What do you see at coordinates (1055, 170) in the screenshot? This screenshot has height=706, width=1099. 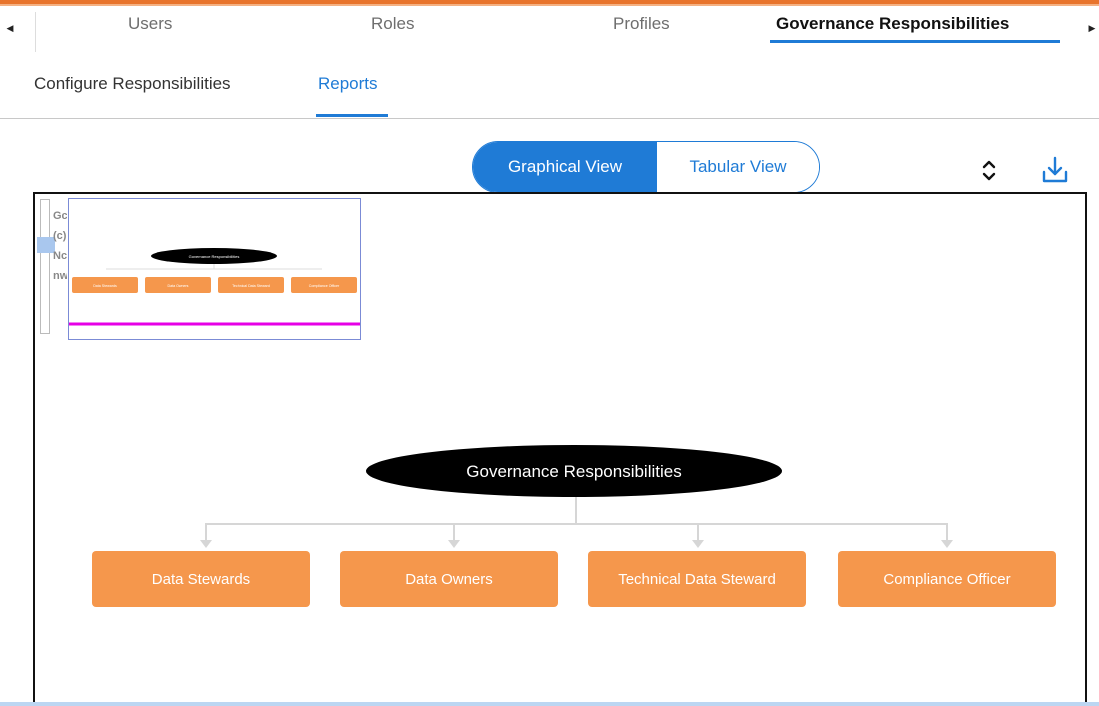 I see `download-icon` at bounding box center [1055, 170].